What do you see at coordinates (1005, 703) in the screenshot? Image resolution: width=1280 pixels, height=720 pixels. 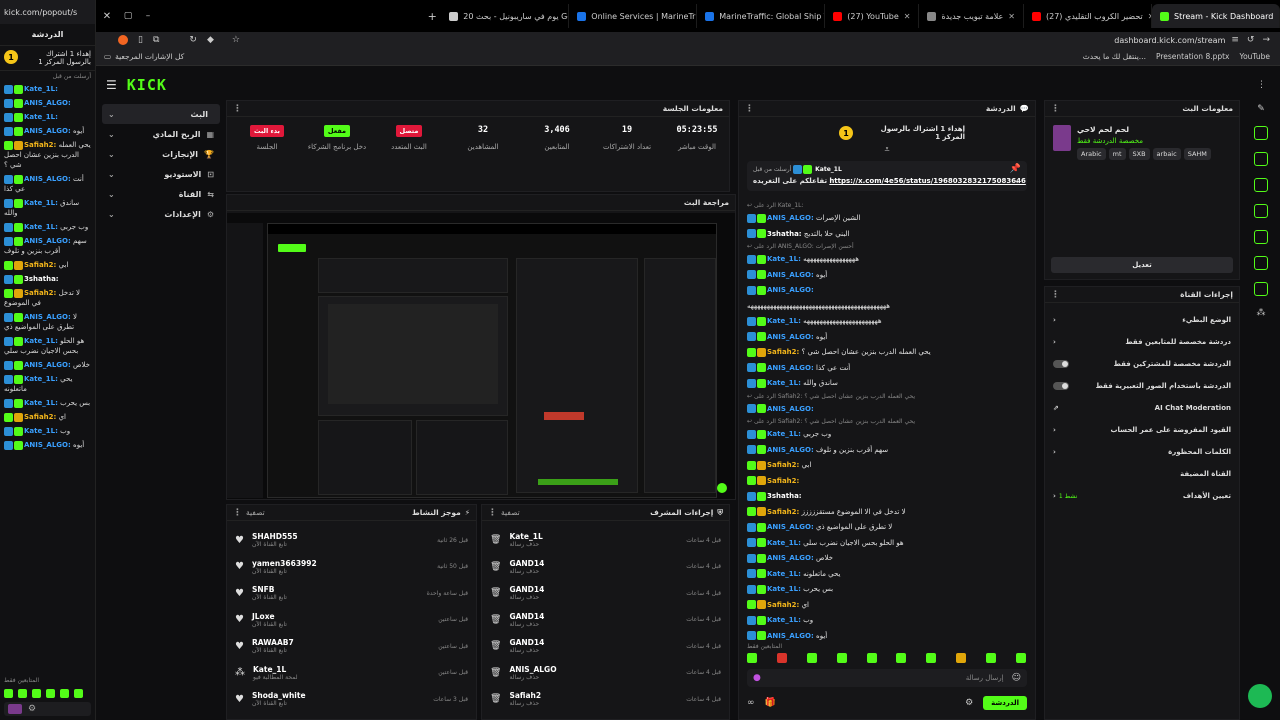 I see `send-chat-button: الدردشة` at bounding box center [1005, 703].